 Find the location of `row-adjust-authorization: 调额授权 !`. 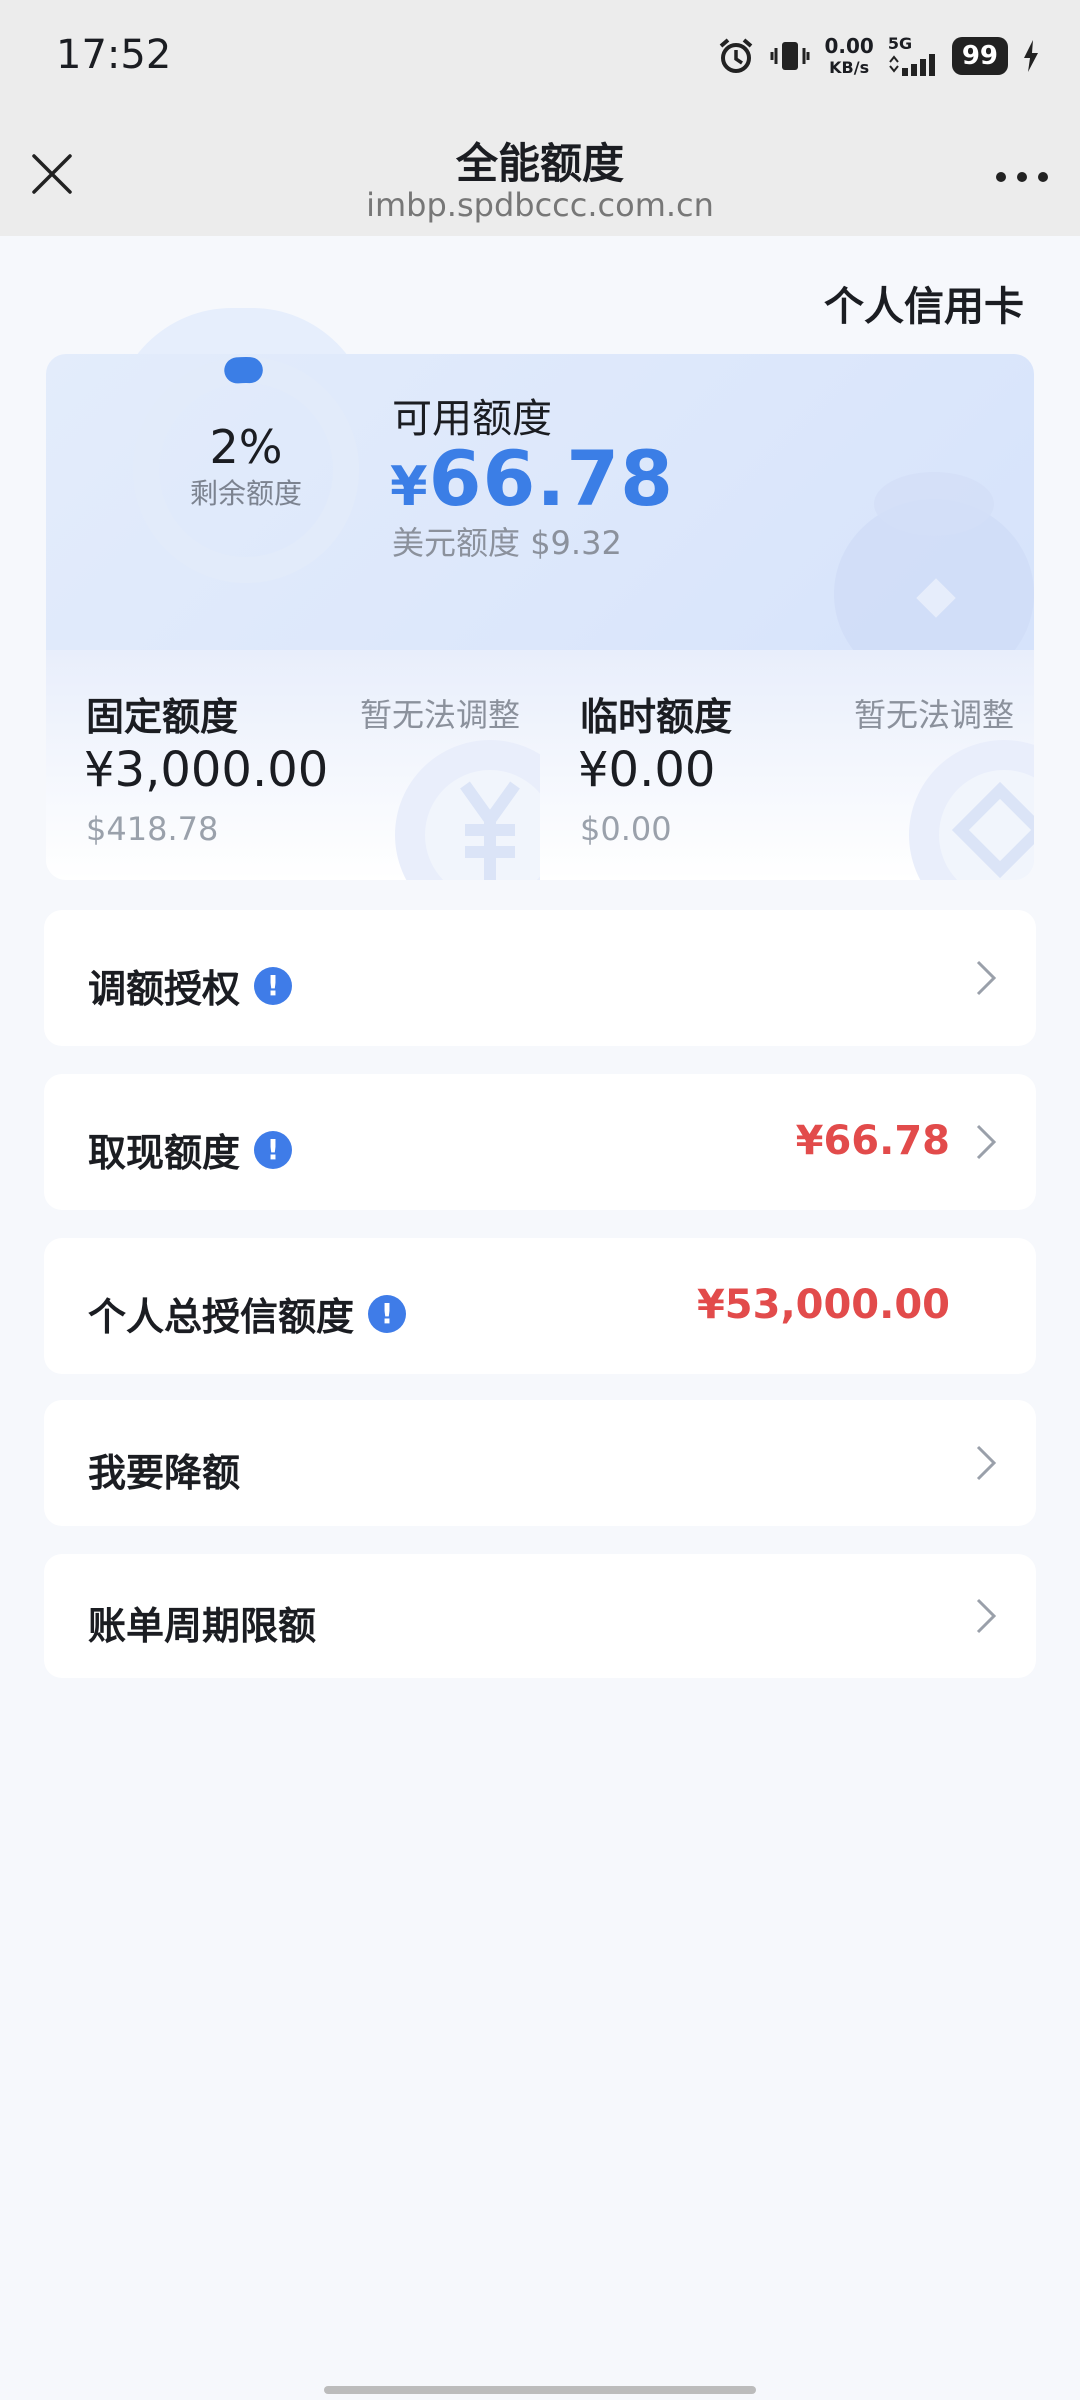

row-adjust-authorization: 调额授权 ! is located at coordinates (540, 978).